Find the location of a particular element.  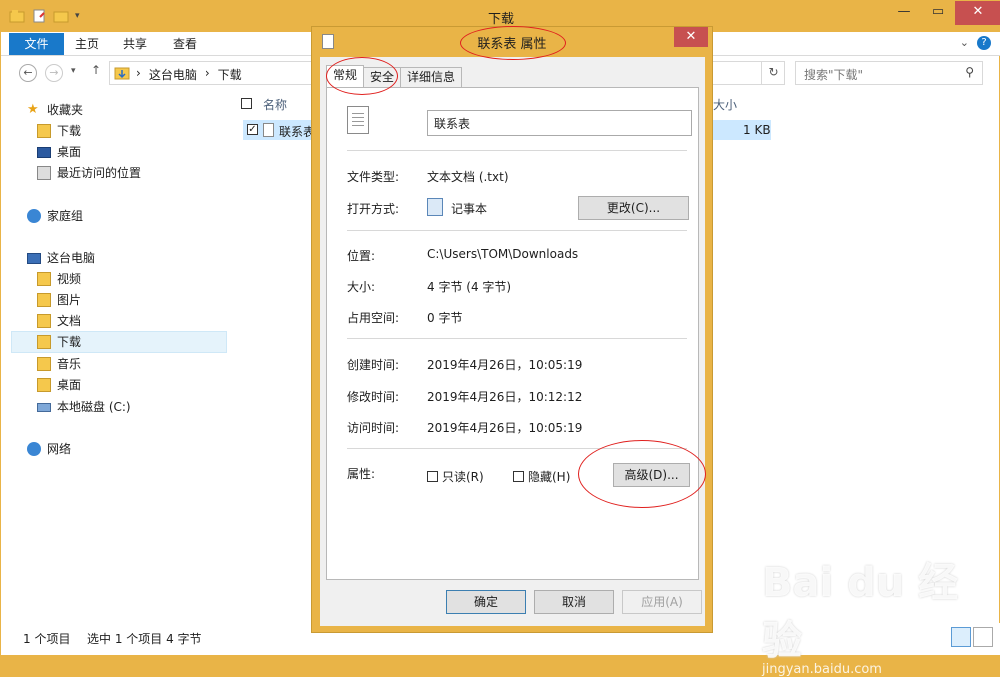

tab-details: 详细信息 is located at coordinates (431, 77).